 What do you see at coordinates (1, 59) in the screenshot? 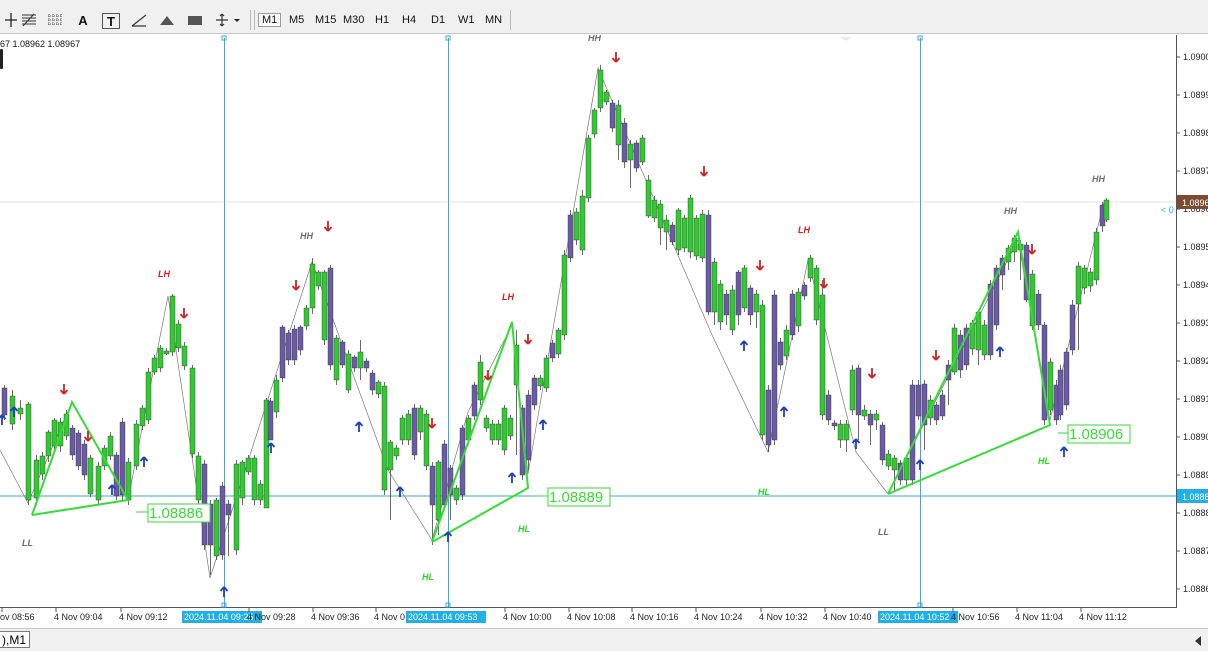
I see `chart-scroll-handle` at bounding box center [1, 59].